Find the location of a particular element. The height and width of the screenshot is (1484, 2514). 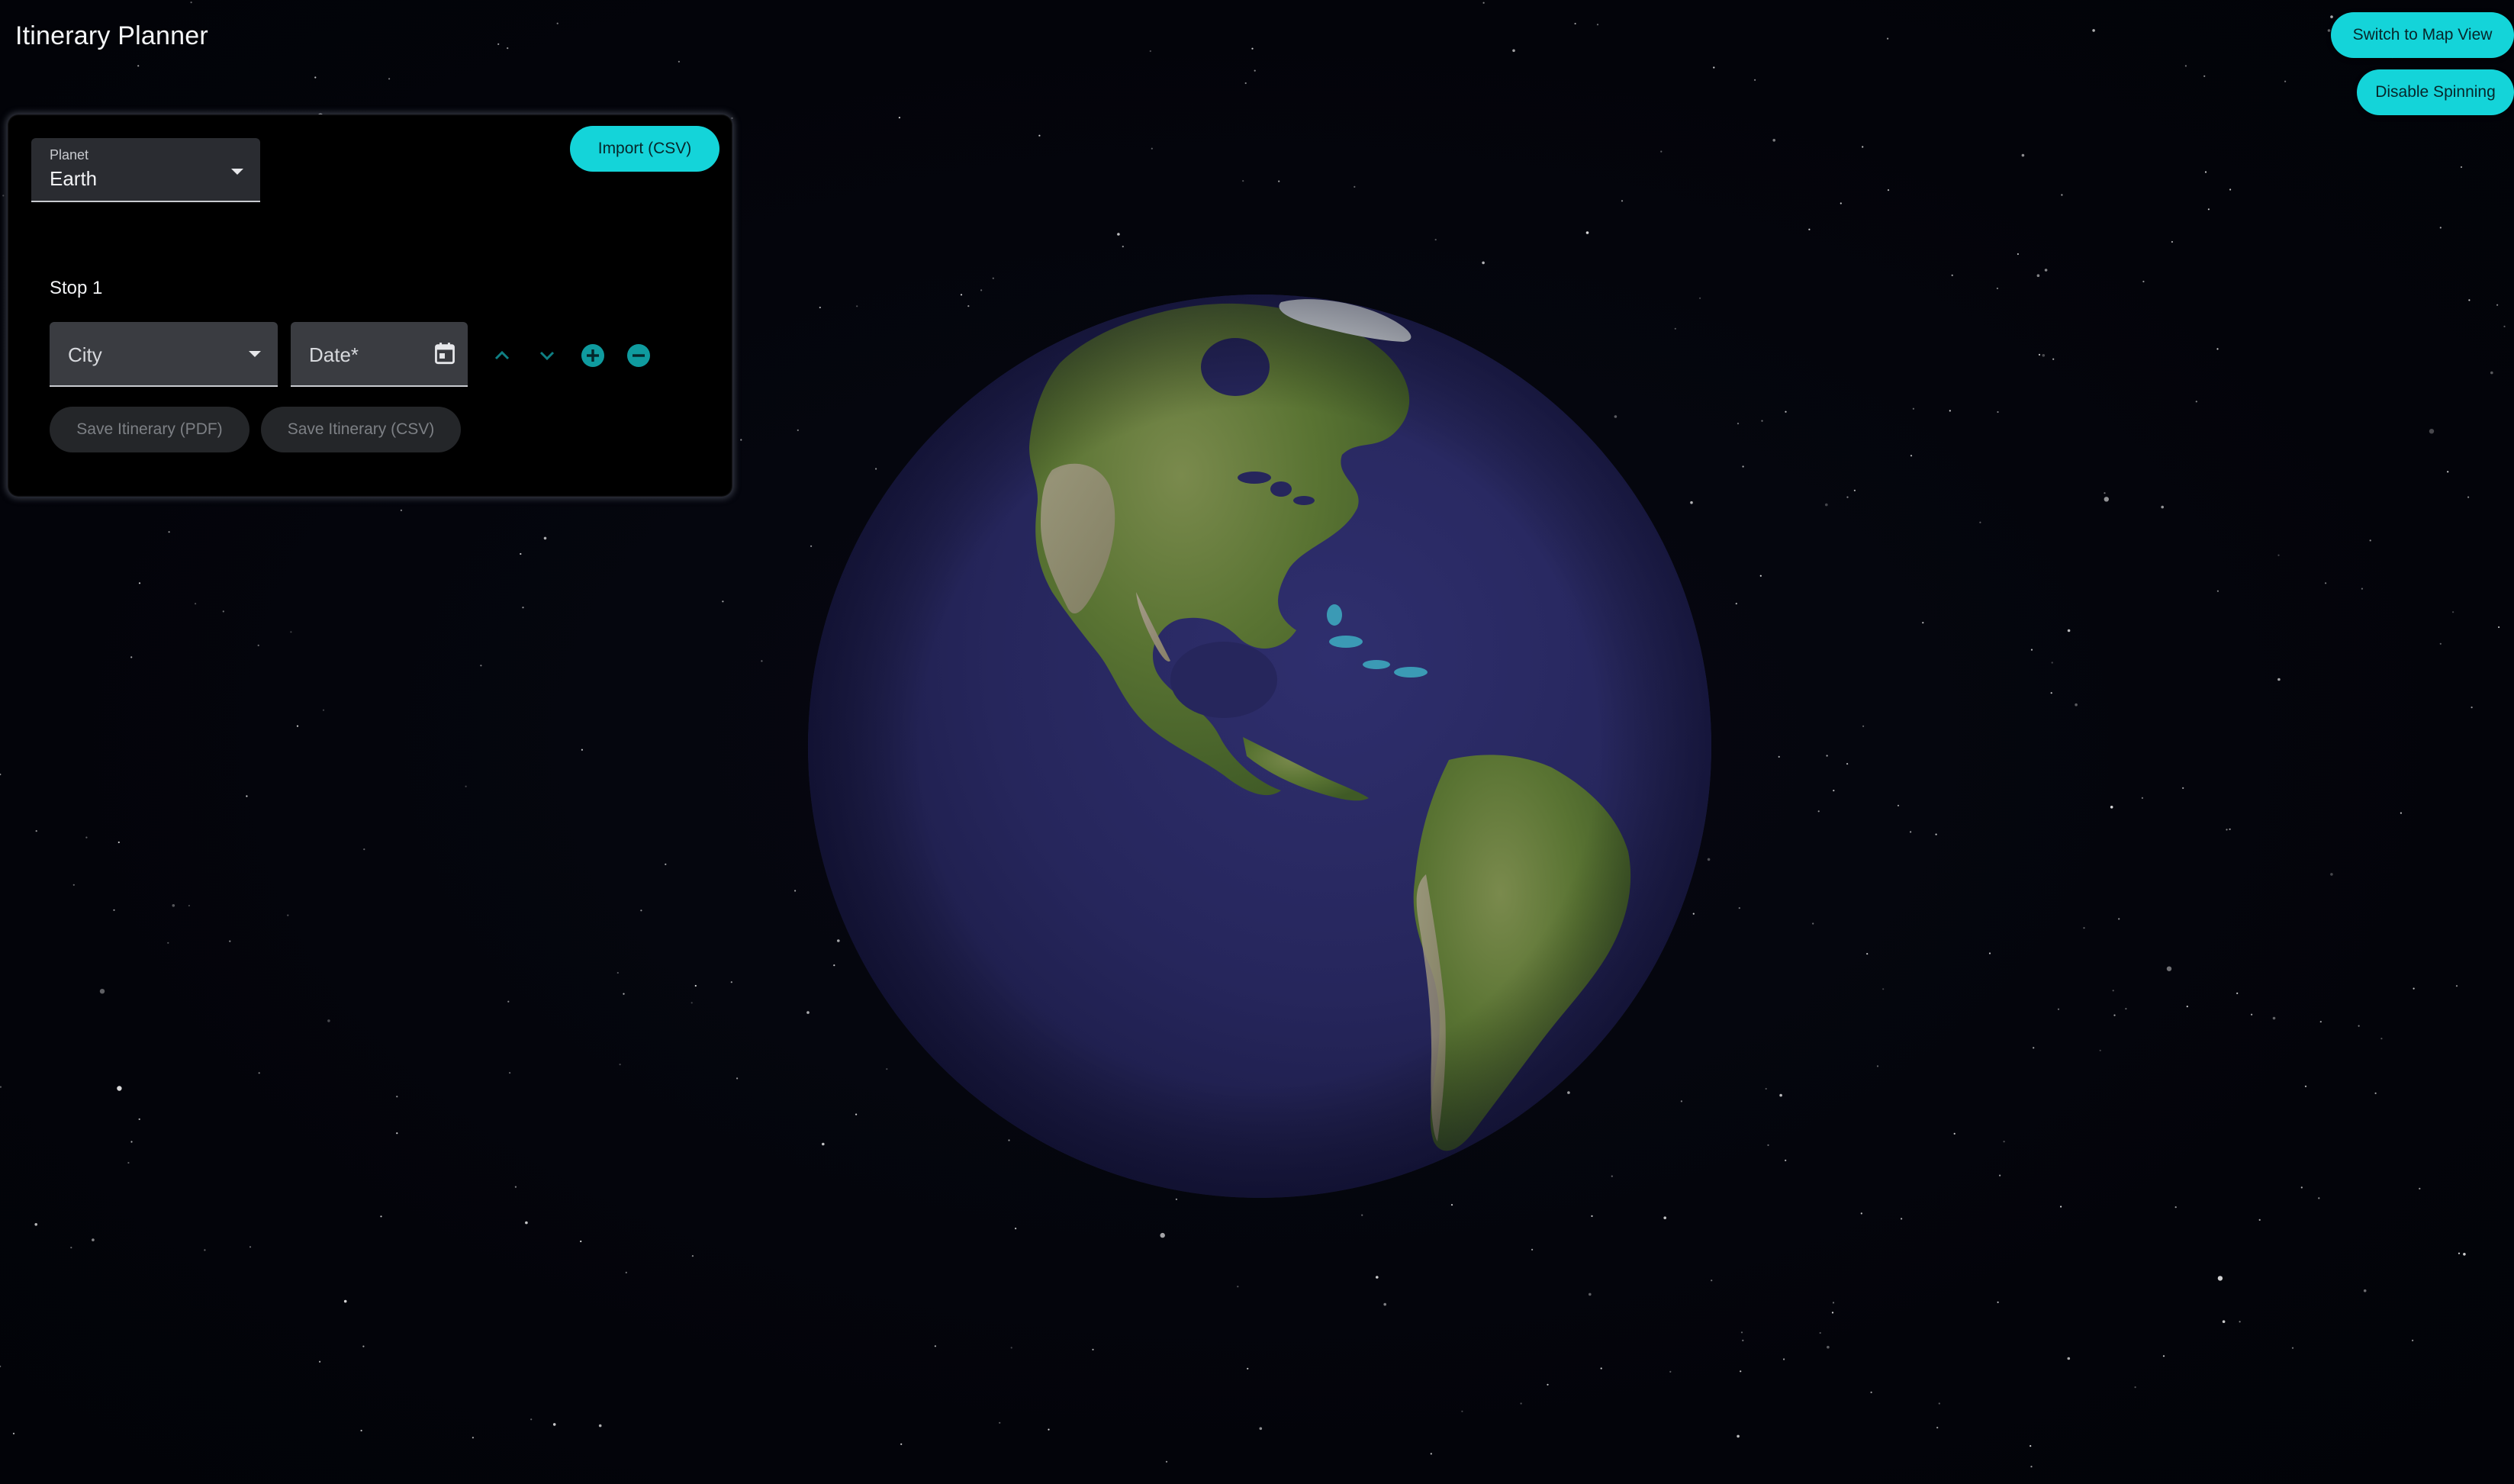

disable-spinning-button: Disable Spinning is located at coordinates (2435, 92).